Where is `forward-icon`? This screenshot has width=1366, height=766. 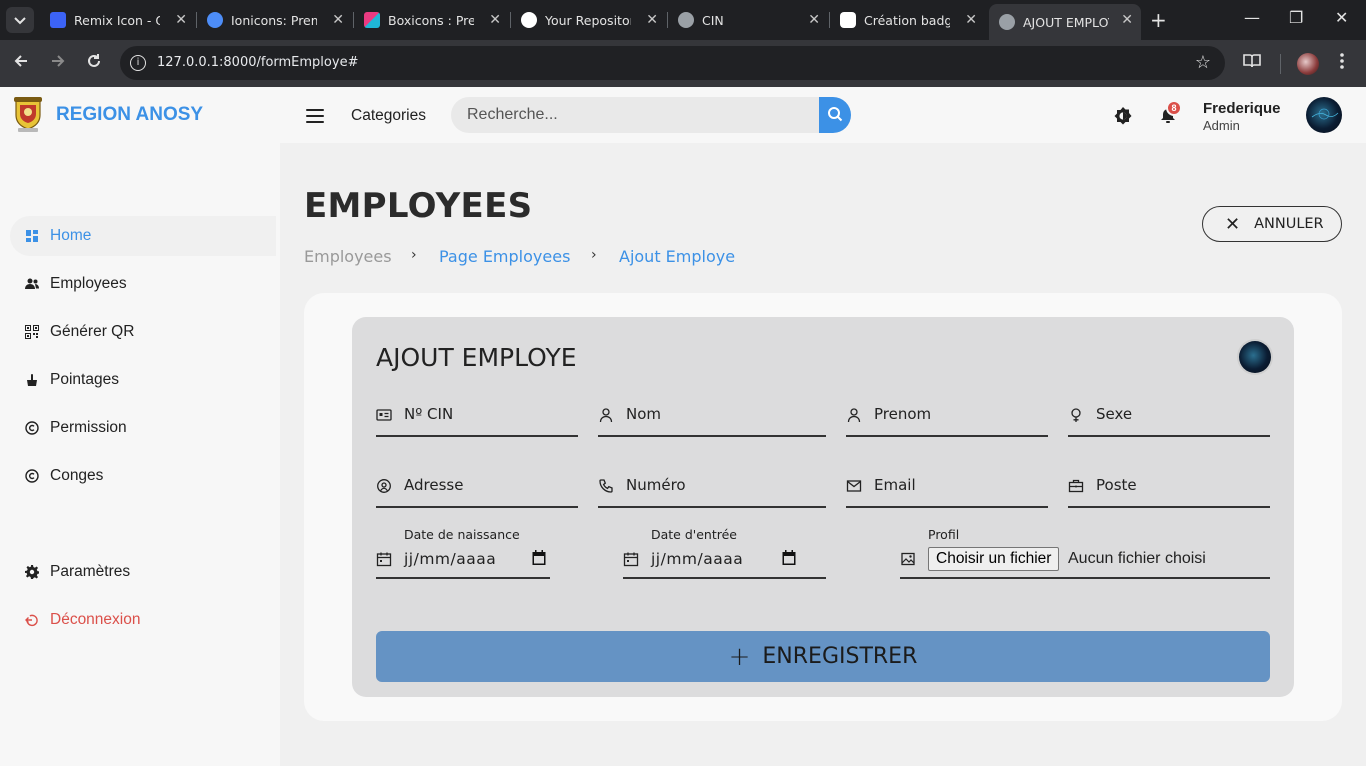
forward-icon is located at coordinates (58, 63).